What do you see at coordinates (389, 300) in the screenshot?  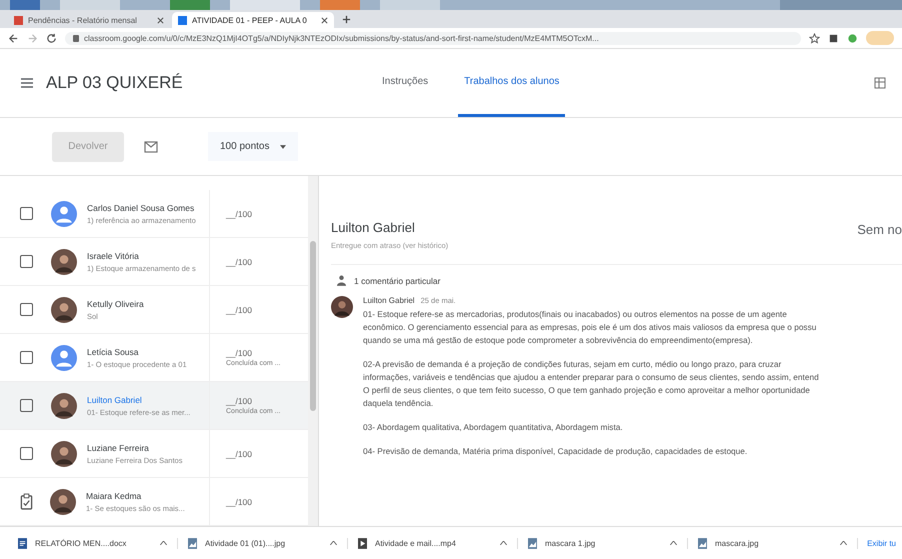 I see `comment-author: Luilton Gabriel` at bounding box center [389, 300].